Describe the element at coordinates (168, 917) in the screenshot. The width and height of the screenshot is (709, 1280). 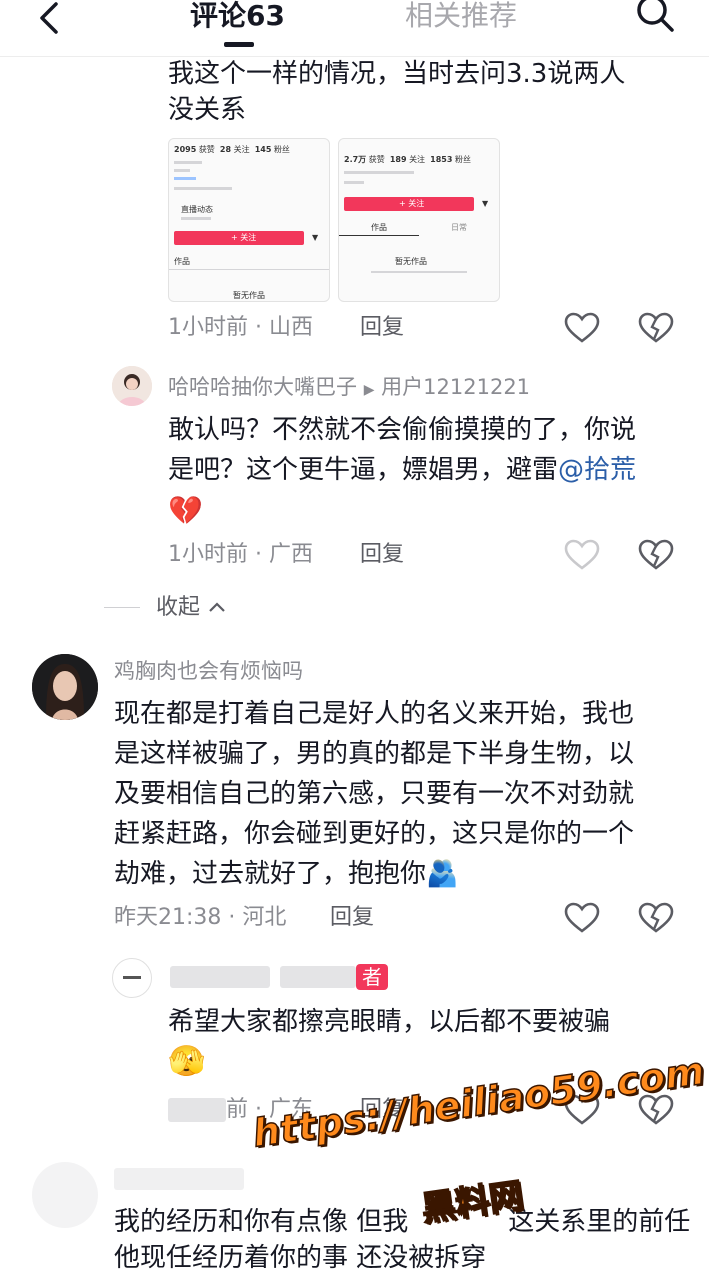
I see `comment-time: 昨天21:38` at that location.